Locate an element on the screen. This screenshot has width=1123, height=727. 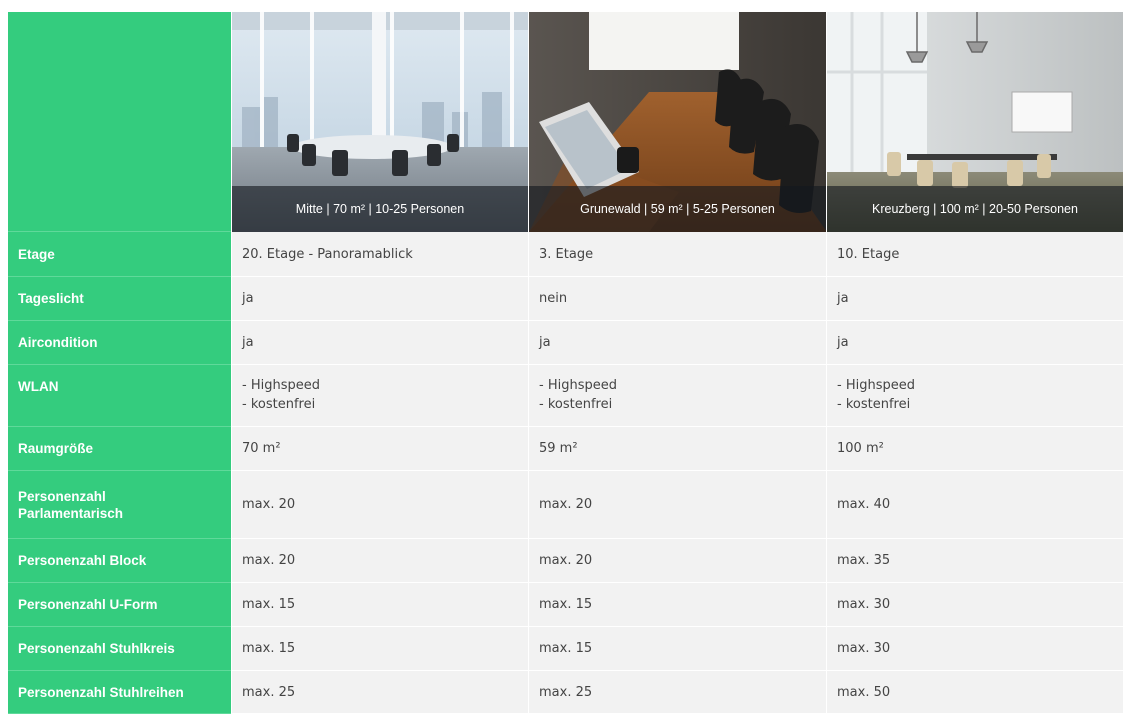
cell-block-kreuzberg: max. 35 is located at coordinates (974, 561).